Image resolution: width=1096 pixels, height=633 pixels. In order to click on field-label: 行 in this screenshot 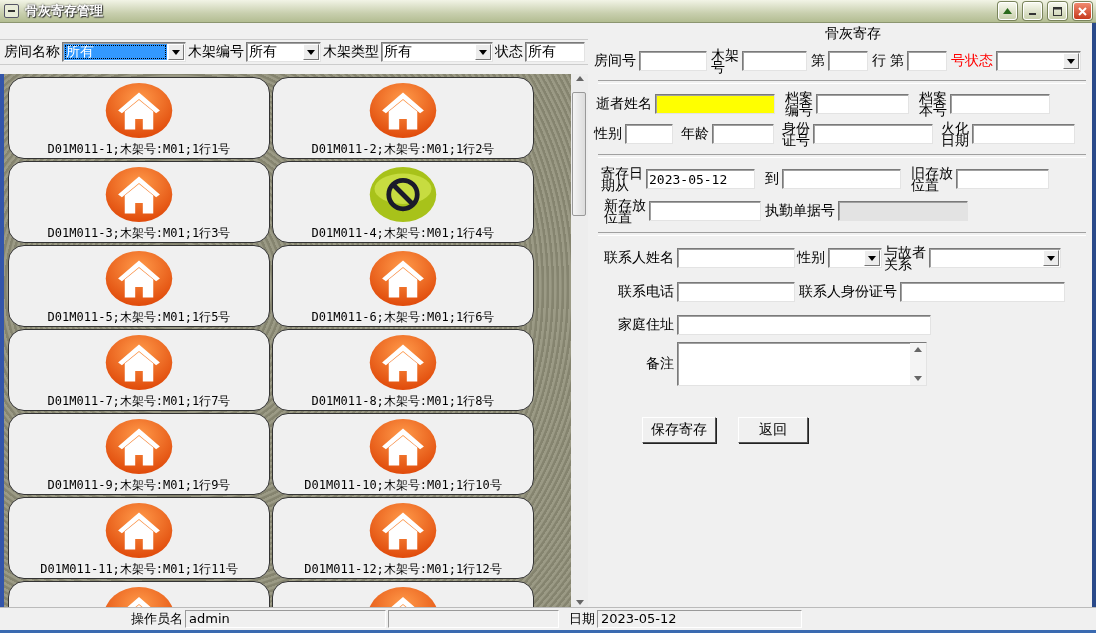, I will do `click(879, 61)`.